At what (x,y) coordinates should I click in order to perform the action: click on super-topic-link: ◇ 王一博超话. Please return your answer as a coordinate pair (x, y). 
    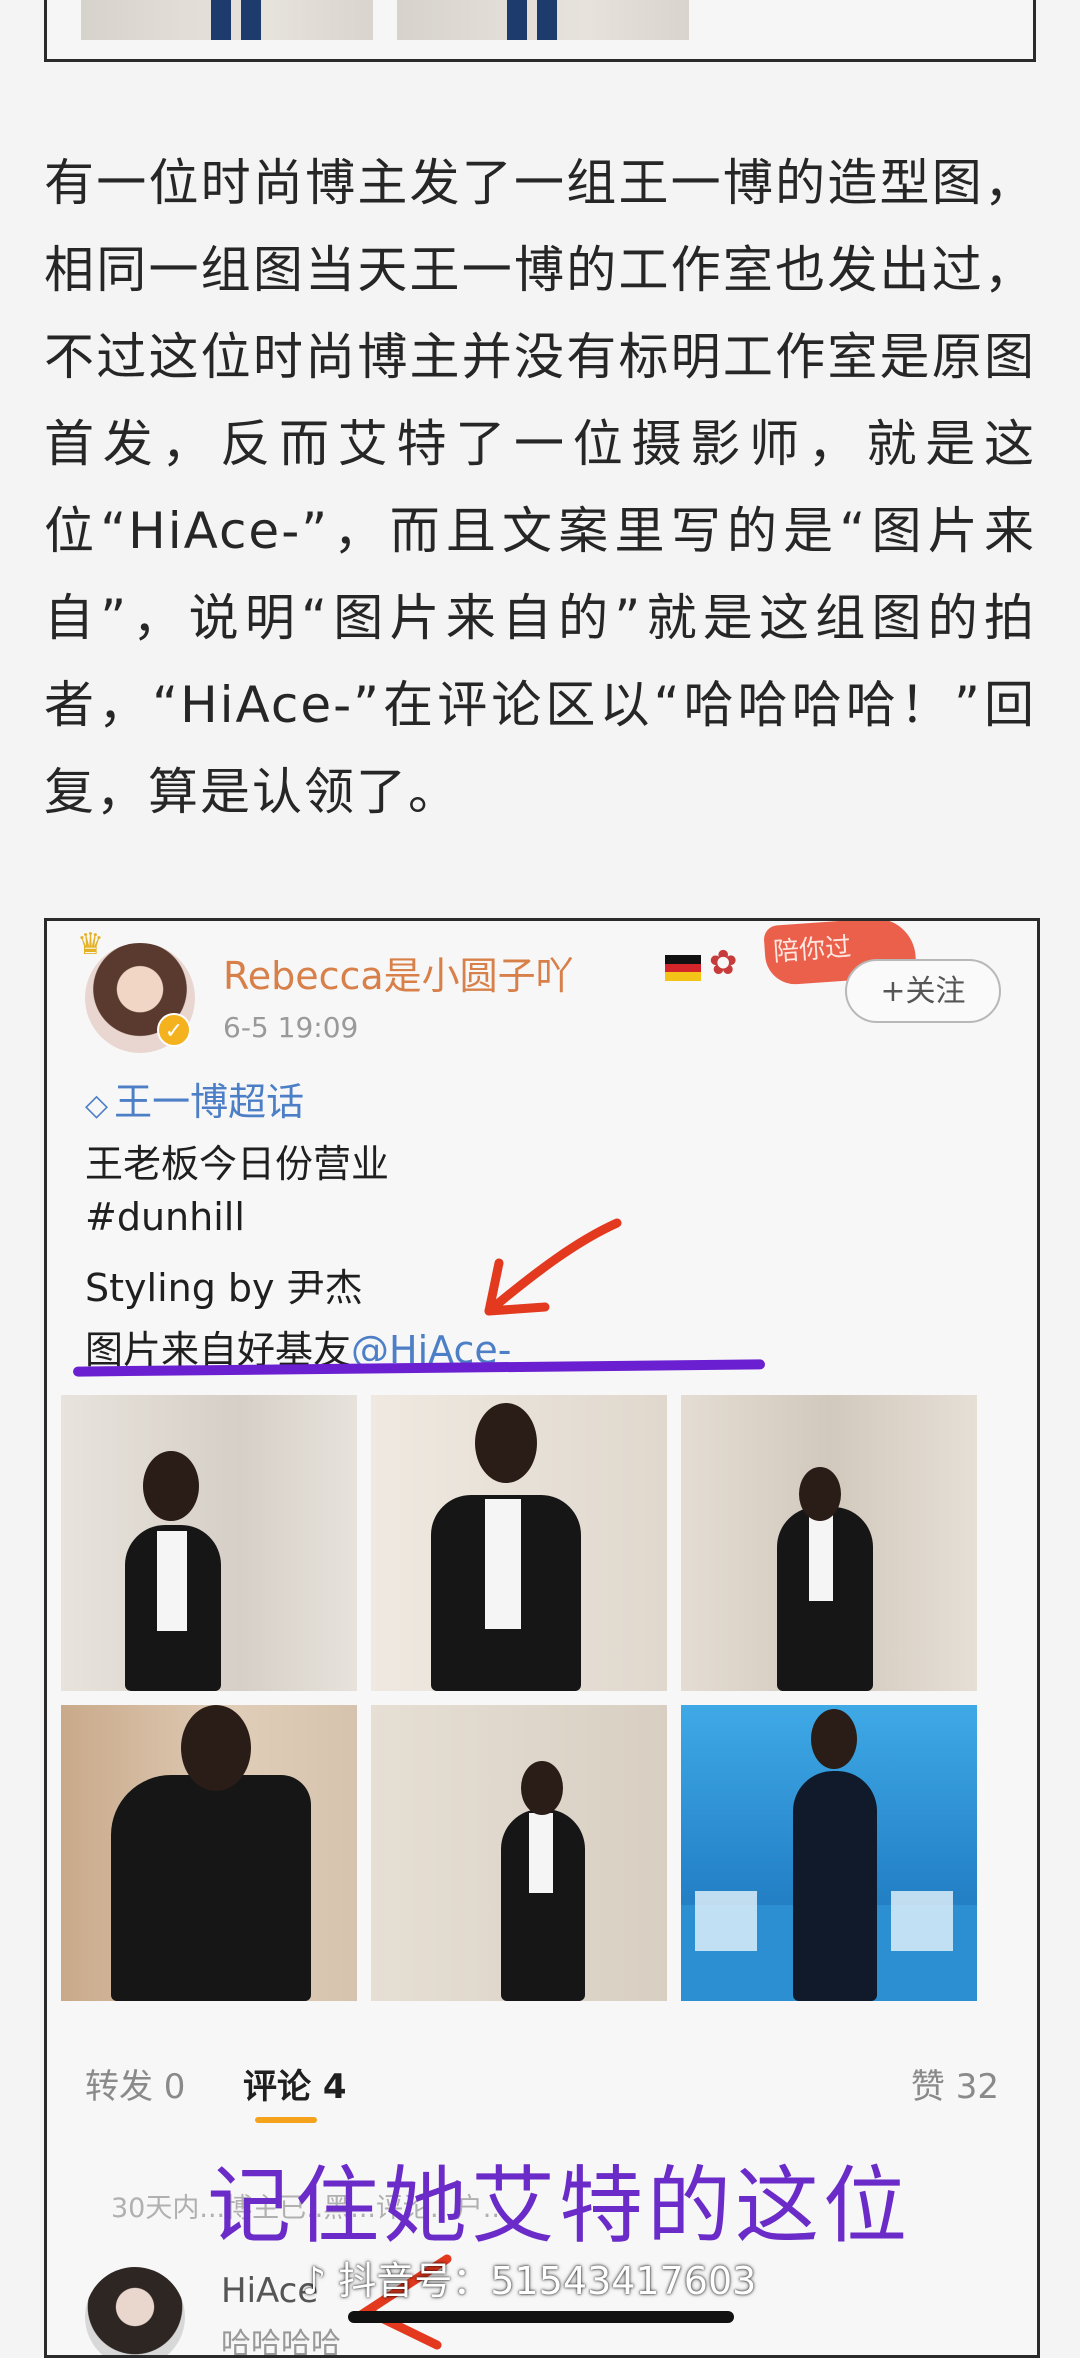
    Looking at the image, I should click on (194, 1098).